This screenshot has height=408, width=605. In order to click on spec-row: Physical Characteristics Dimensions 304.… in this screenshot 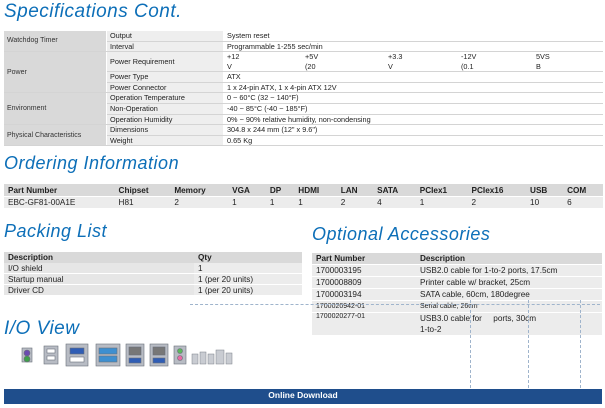, I will do `click(303, 135)`.